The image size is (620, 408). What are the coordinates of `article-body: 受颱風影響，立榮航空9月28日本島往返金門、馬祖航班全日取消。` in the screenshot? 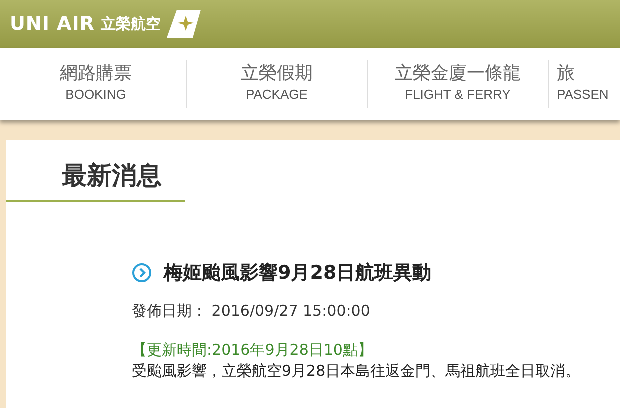 It's located at (357, 371).